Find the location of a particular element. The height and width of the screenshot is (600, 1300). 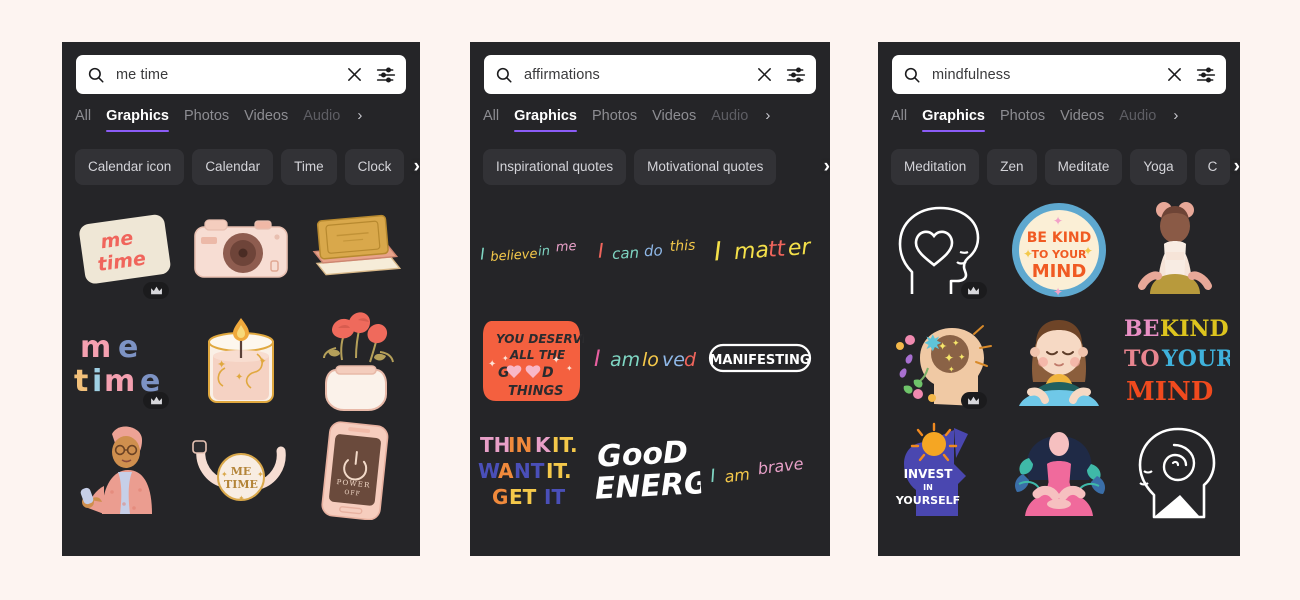

chip-zen: Zen is located at coordinates (1012, 167).